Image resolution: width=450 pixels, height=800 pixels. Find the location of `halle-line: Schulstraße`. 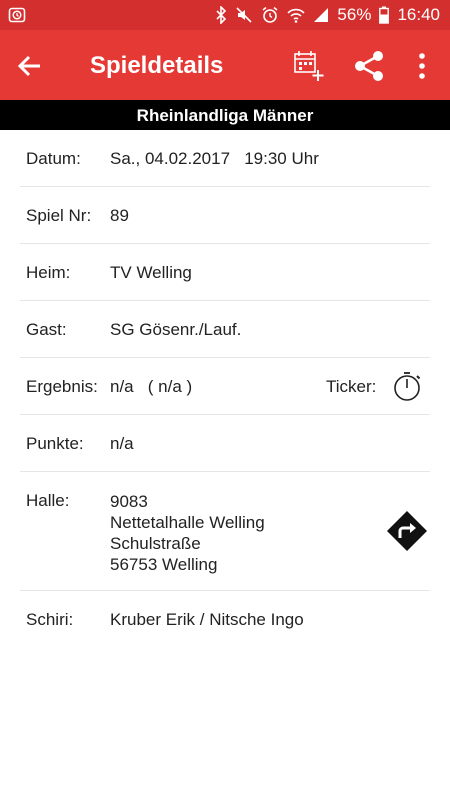

halle-line: Schulstraße is located at coordinates (155, 543).